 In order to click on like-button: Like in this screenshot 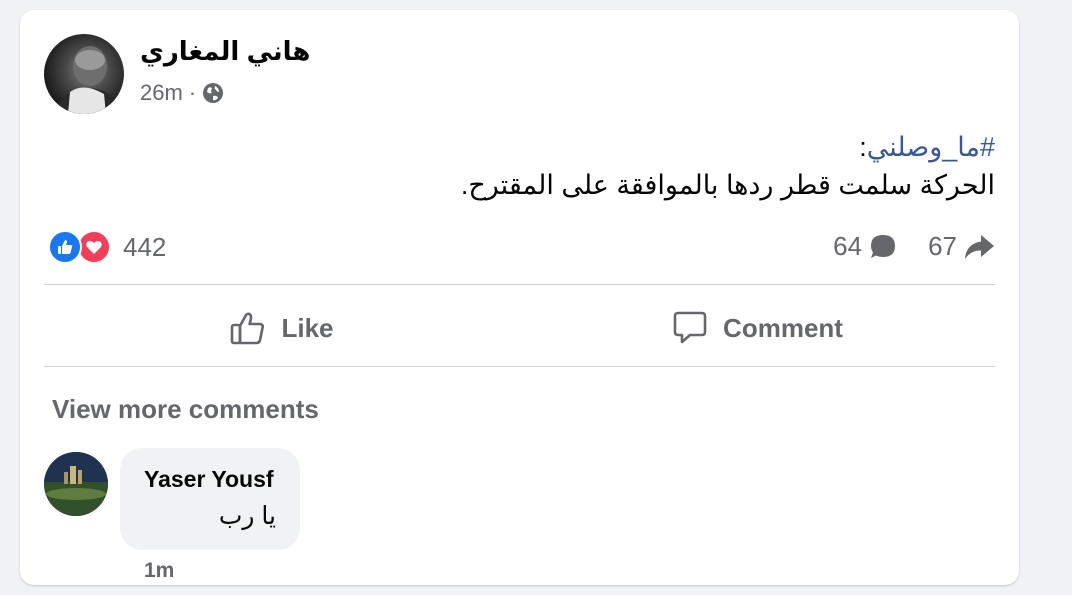, I will do `click(281, 328)`.